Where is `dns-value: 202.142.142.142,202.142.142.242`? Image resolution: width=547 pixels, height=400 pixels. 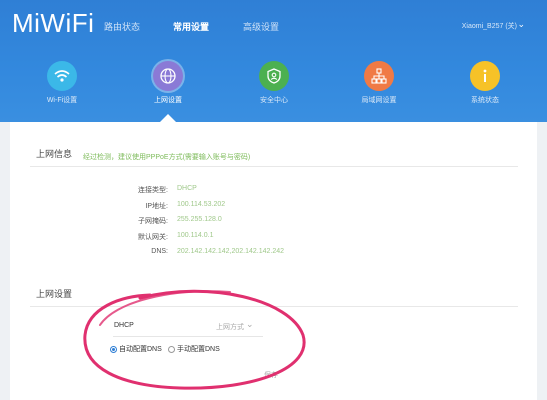
dns-value: 202.142.142.142,202.142.142.242 is located at coordinates (231, 251).